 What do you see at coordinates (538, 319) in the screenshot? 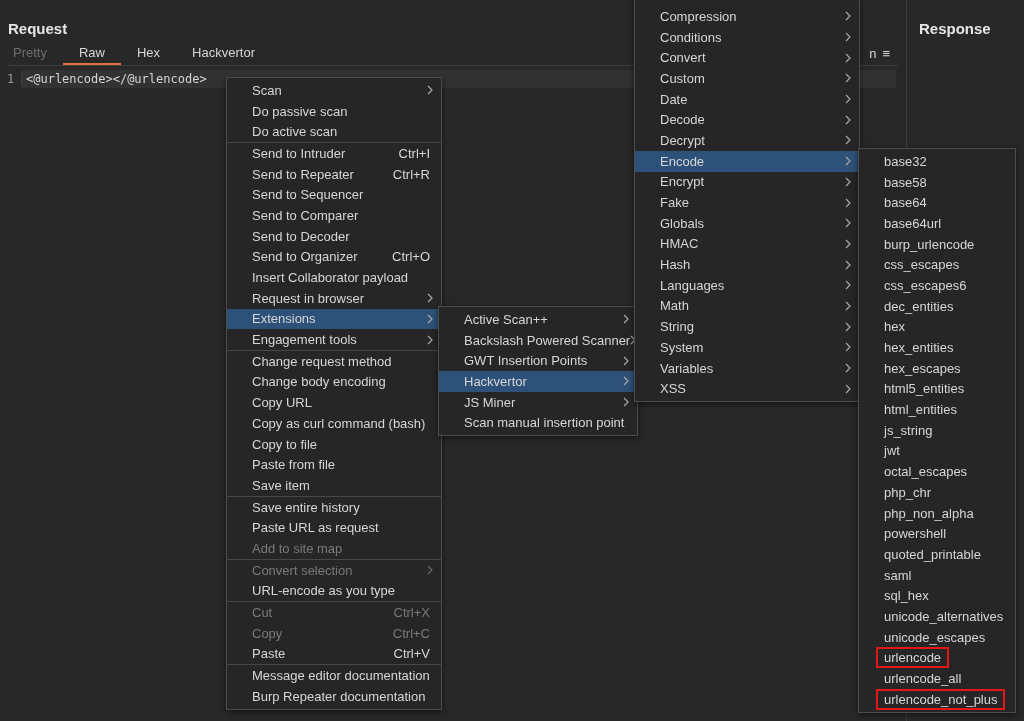
I see `menu-item: Active Scan++` at bounding box center [538, 319].